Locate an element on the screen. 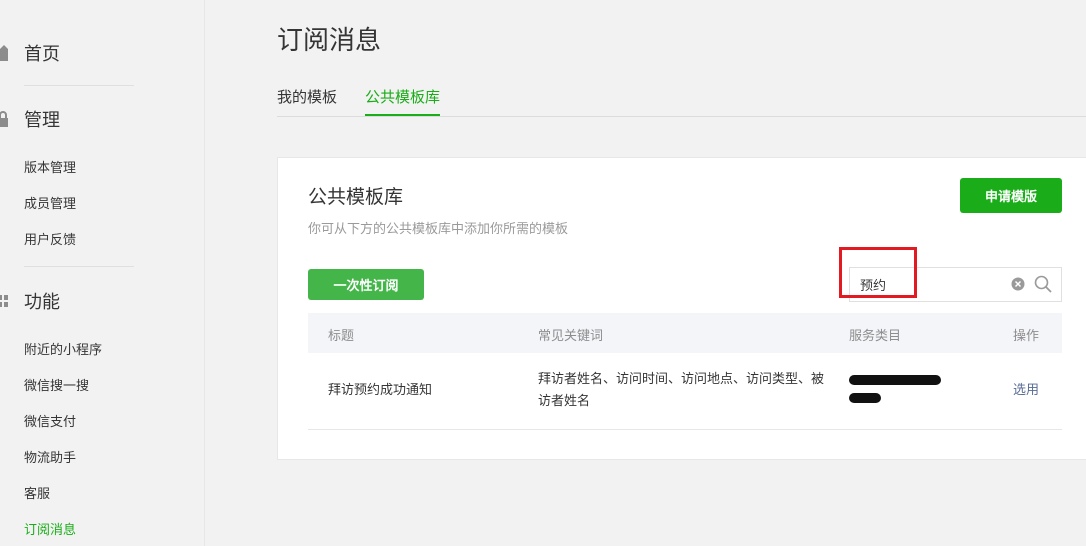 This screenshot has height=546, width=1086. sidebar-features-label: 功能 is located at coordinates (42, 302).